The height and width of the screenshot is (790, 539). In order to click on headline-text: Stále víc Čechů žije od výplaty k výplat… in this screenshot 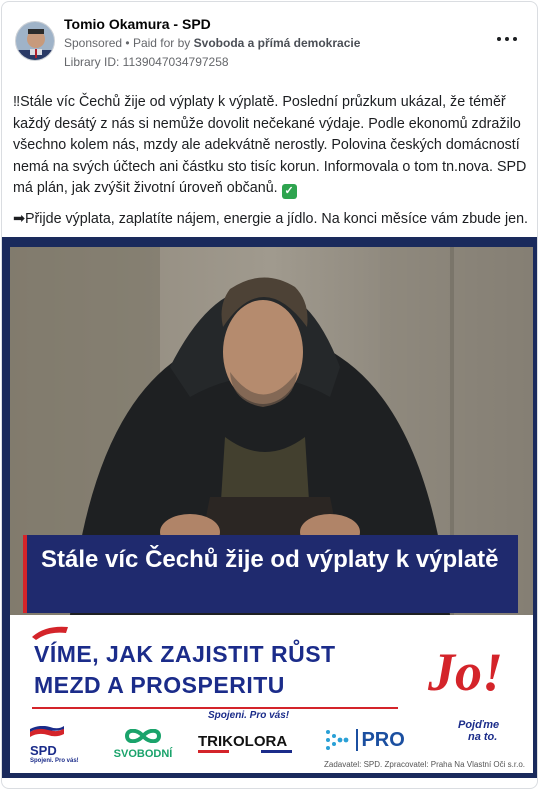, I will do `click(270, 559)`.